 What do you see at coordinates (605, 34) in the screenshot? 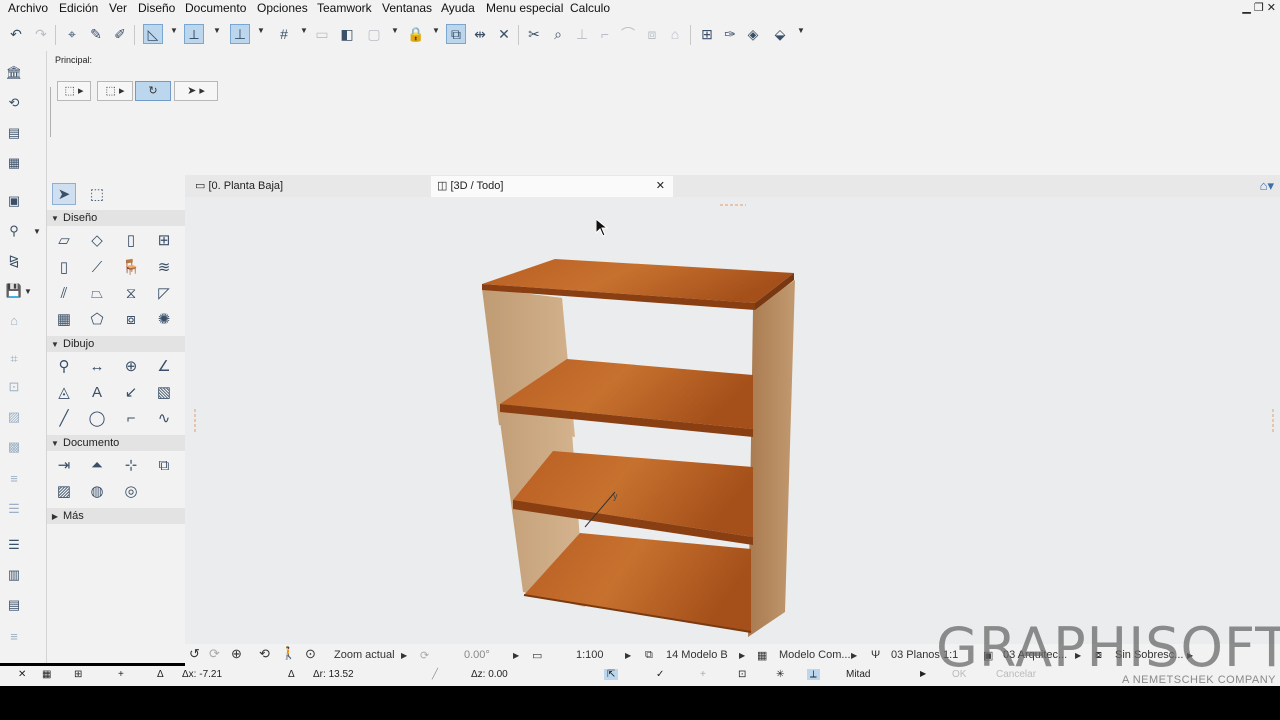
I see `intersect-icon: ⌐` at bounding box center [605, 34].